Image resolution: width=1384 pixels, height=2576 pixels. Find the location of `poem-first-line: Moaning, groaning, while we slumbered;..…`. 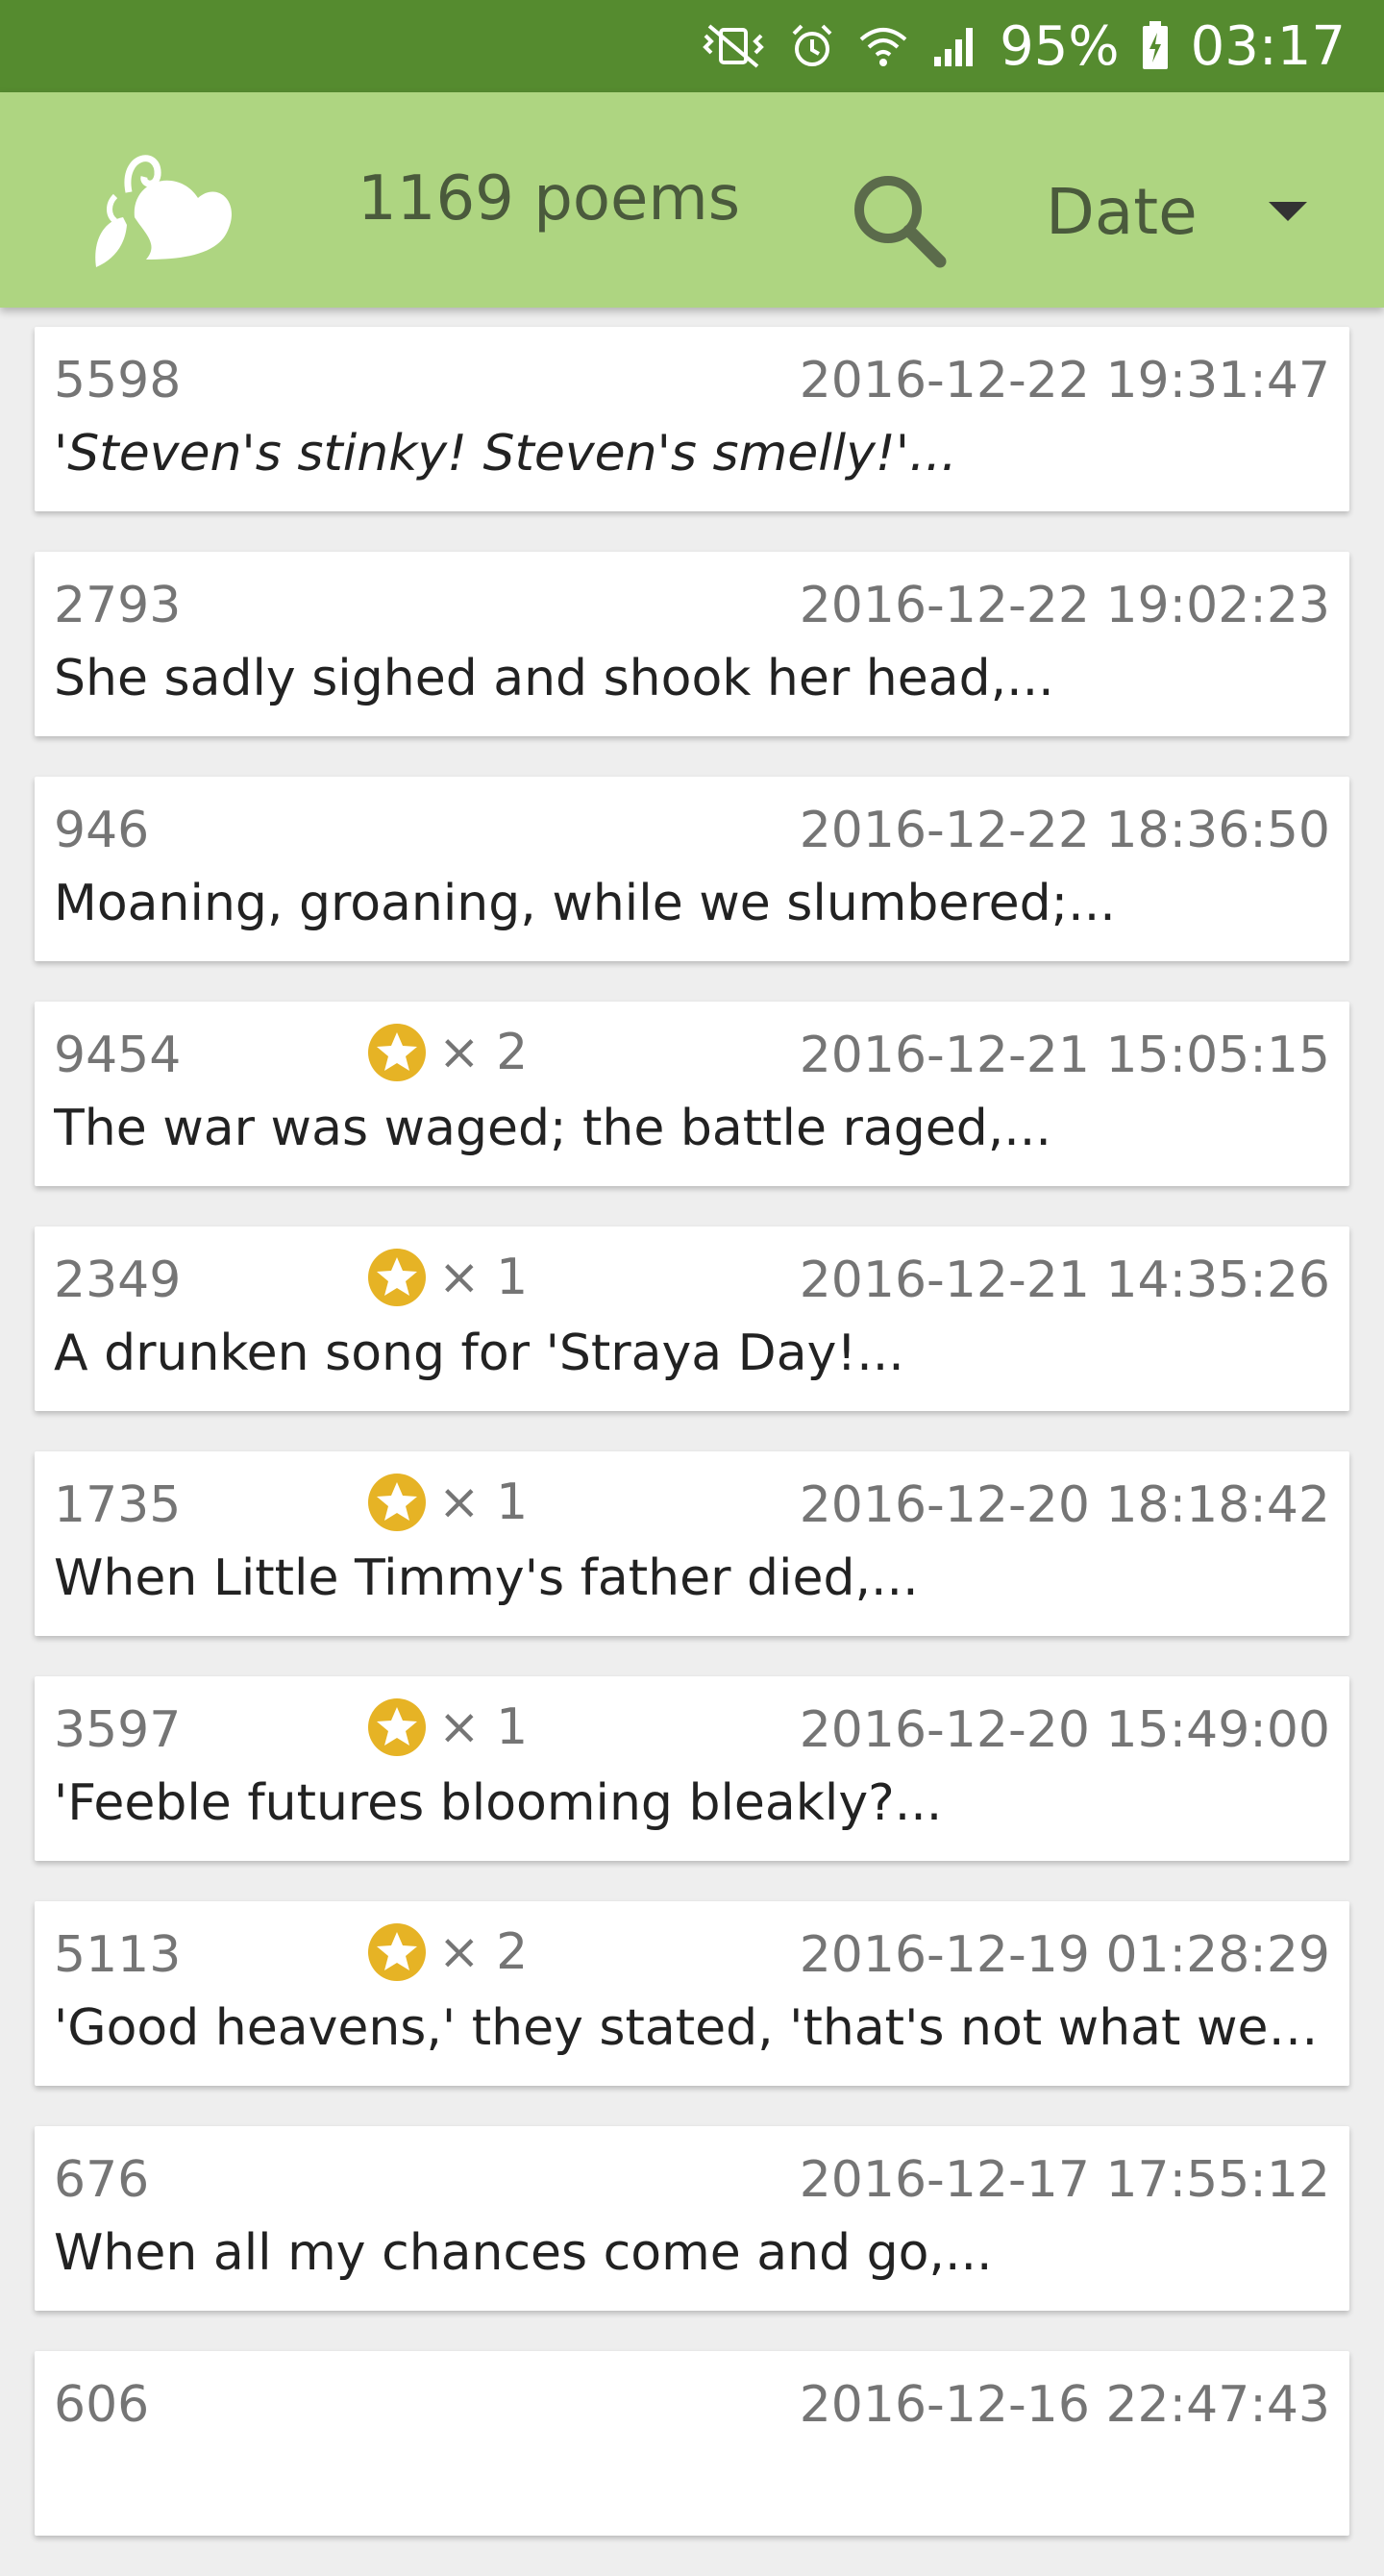

poem-first-line: Moaning, groaning, while we slumbered;..… is located at coordinates (585, 903).